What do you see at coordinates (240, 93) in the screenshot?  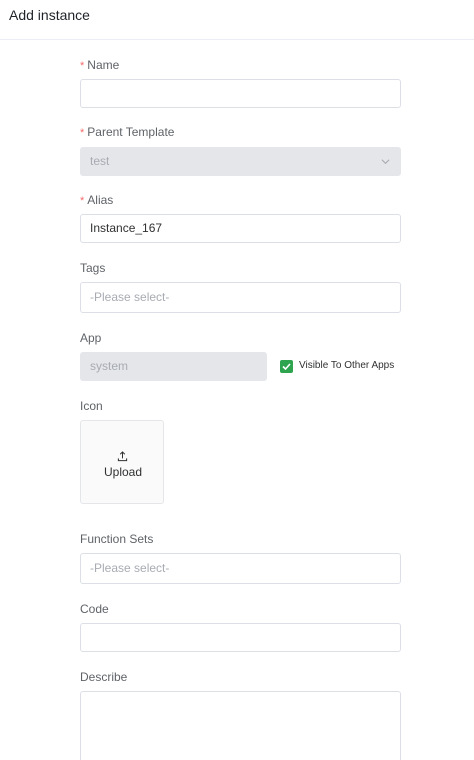 I see `name-input` at bounding box center [240, 93].